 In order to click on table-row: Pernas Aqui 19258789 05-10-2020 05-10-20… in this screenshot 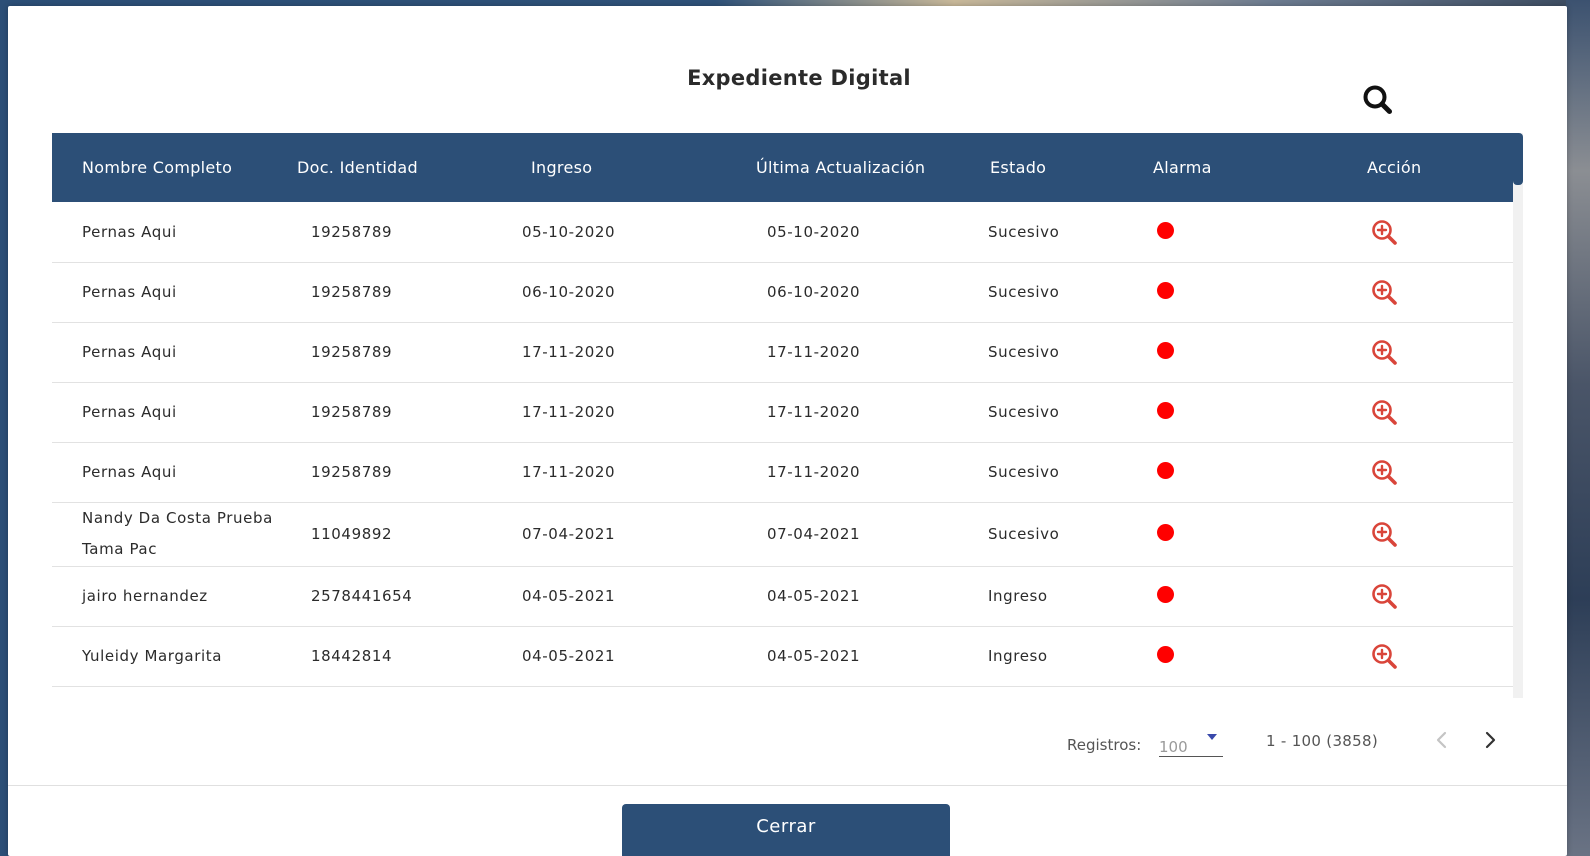, I will do `click(782, 232)`.